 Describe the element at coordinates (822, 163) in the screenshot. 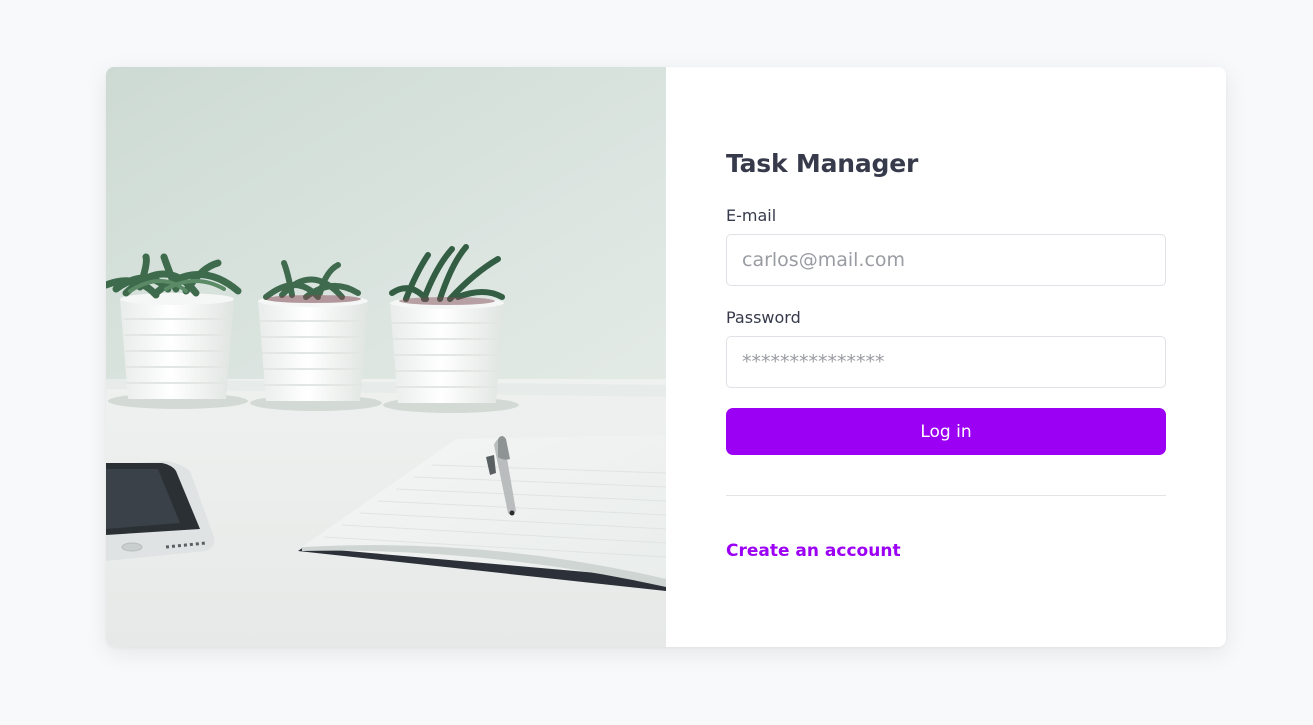

I see `app-title: Task Manager` at that location.